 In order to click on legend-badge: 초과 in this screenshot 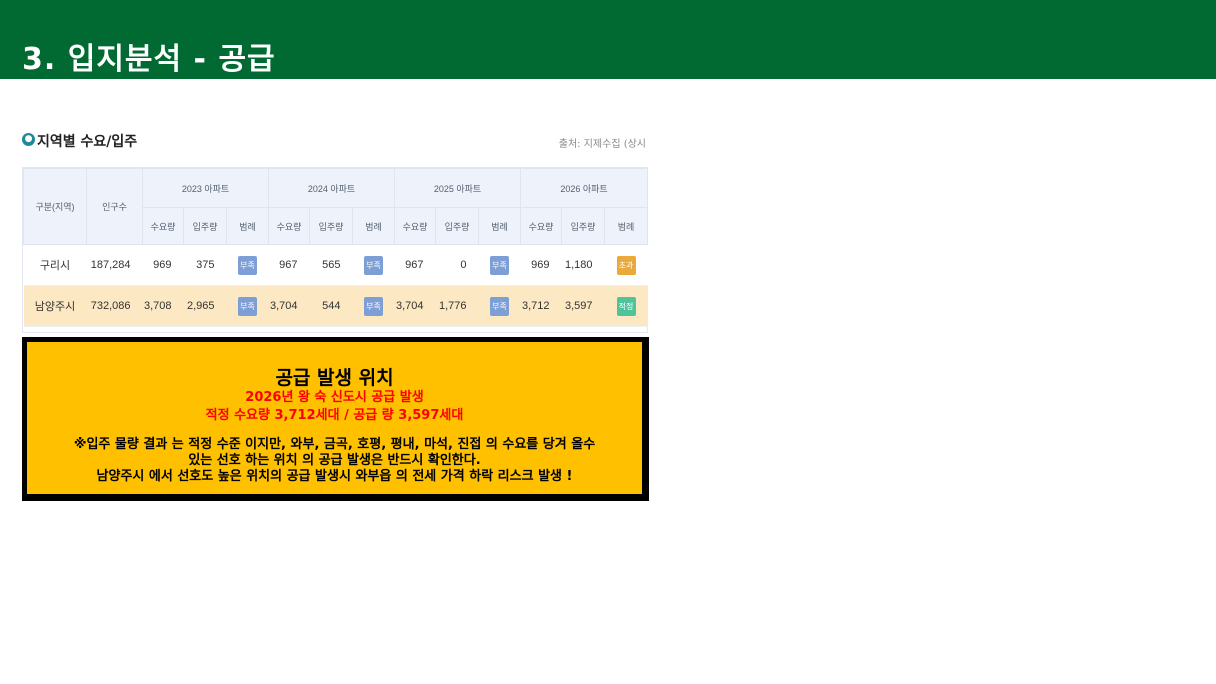, I will do `click(626, 265)`.